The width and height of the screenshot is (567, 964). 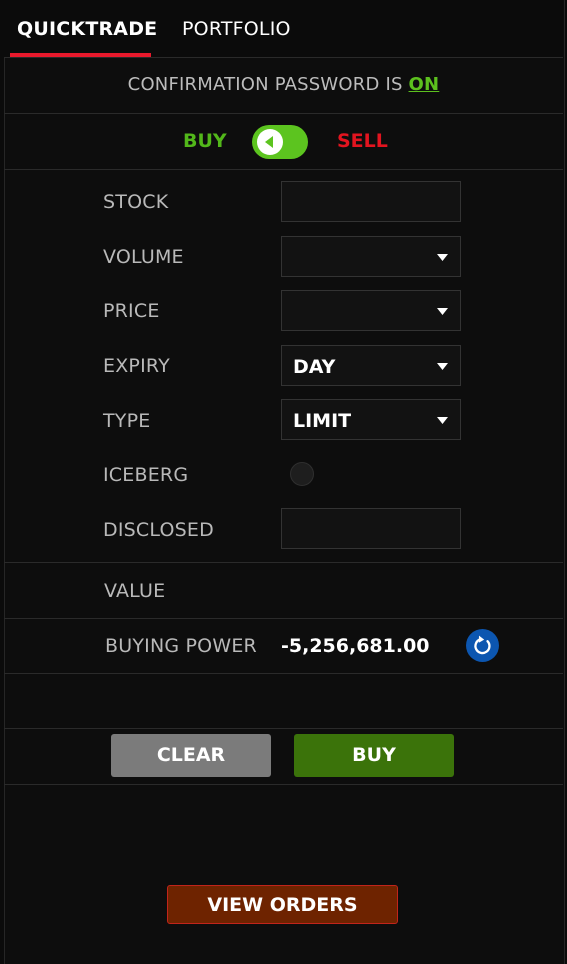 What do you see at coordinates (371, 365) in the screenshot?
I see `expiry-select: DAY` at bounding box center [371, 365].